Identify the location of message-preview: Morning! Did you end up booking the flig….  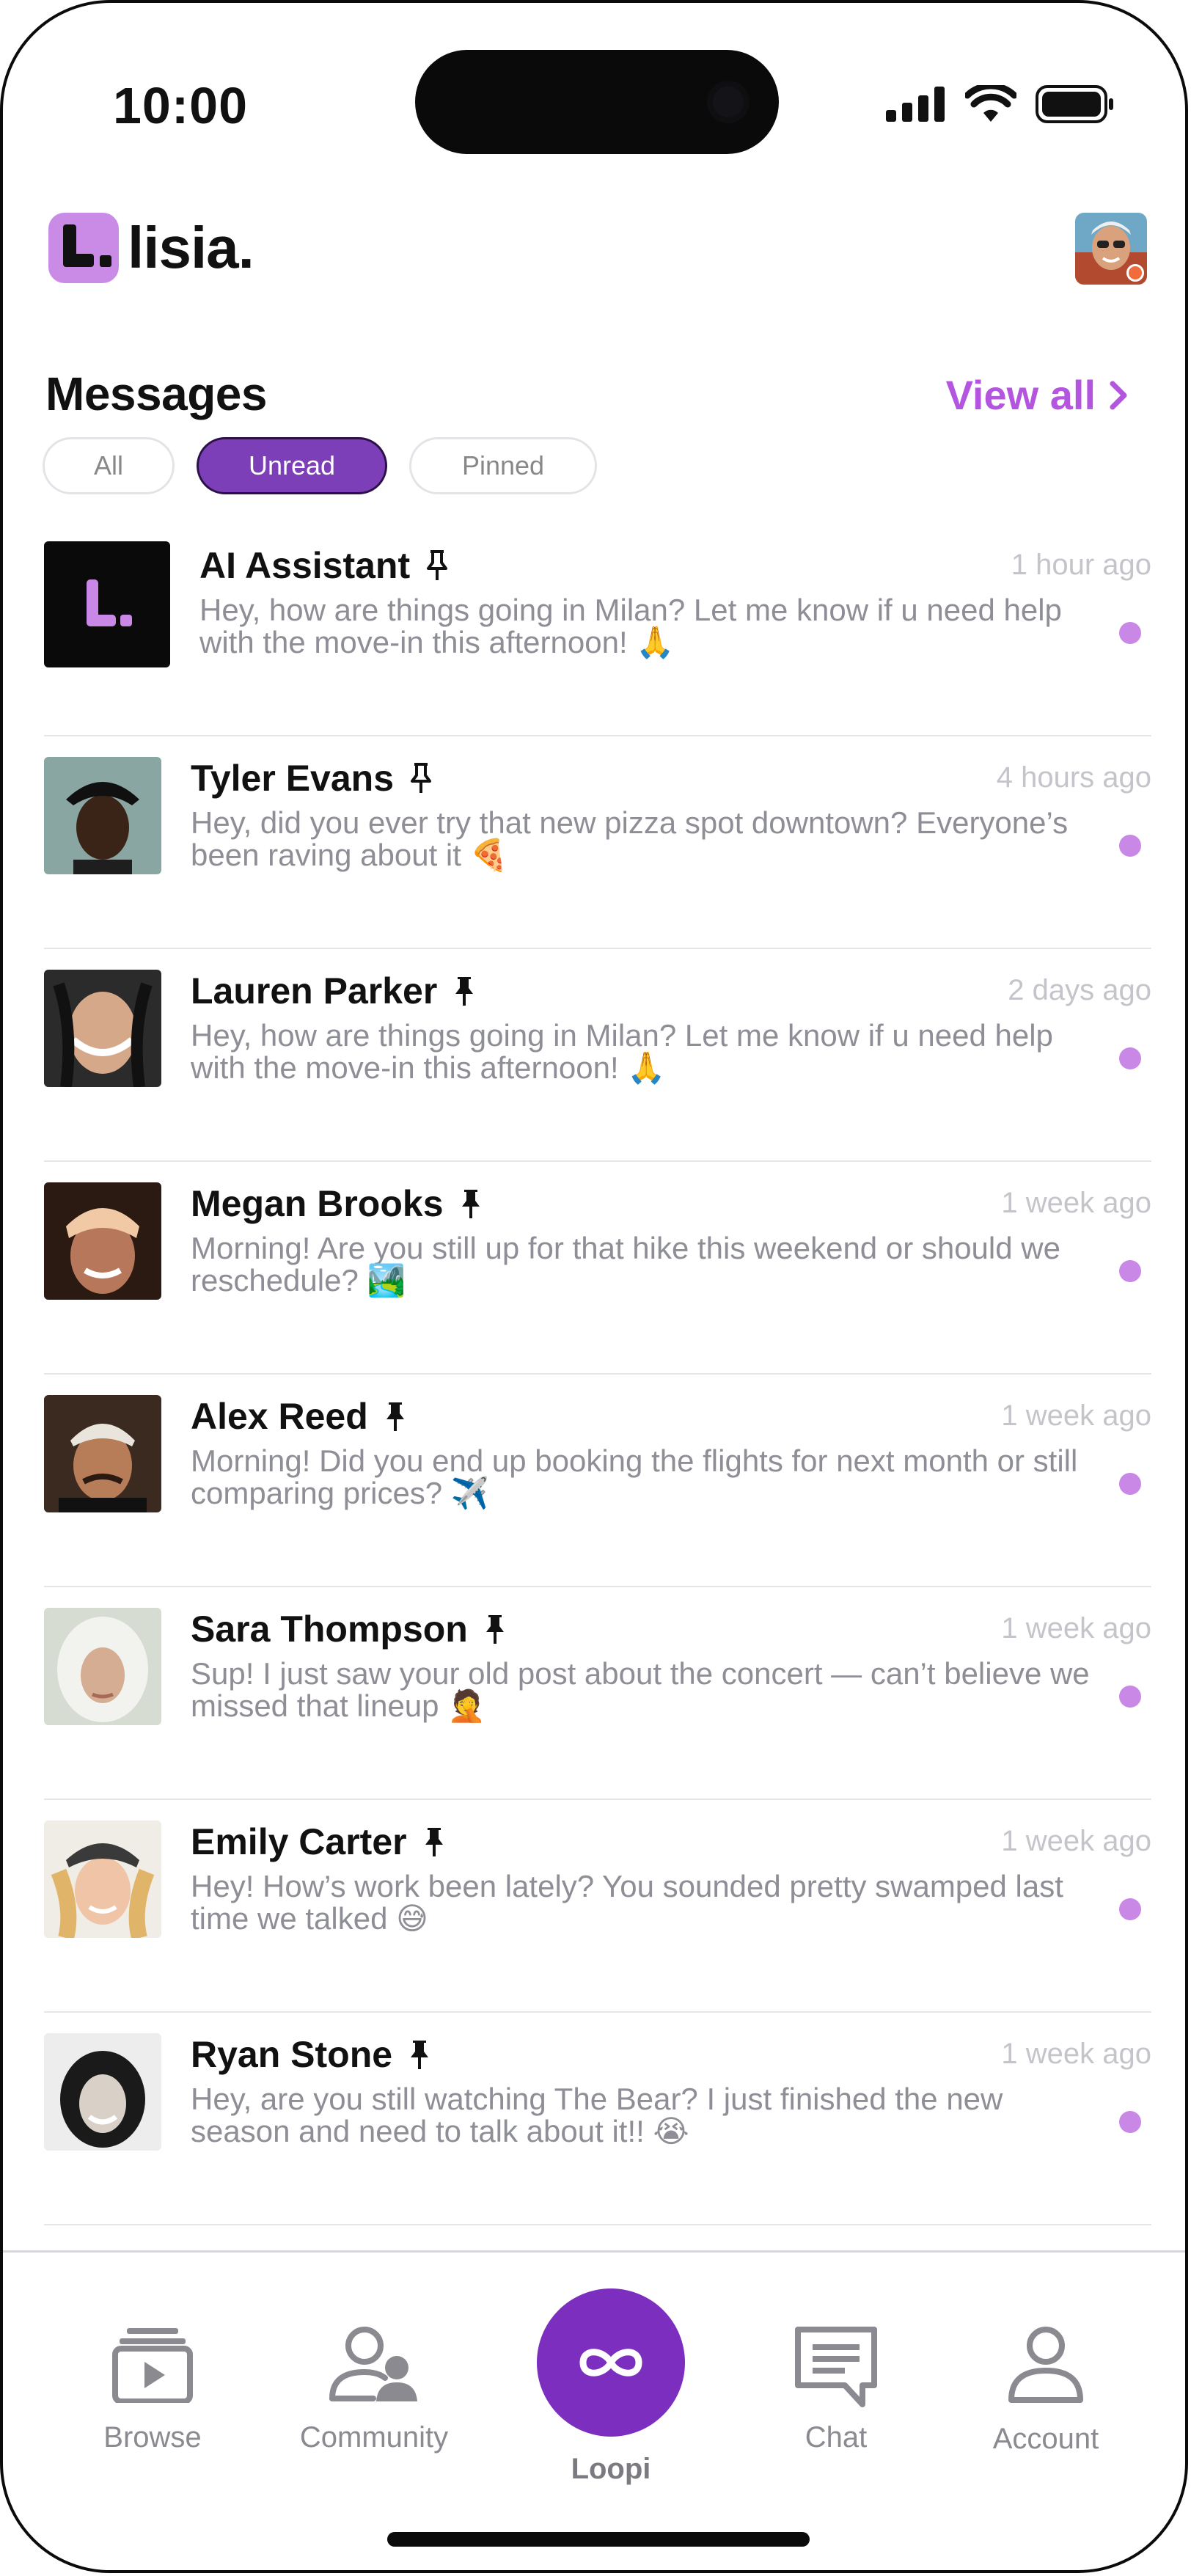
(634, 1476).